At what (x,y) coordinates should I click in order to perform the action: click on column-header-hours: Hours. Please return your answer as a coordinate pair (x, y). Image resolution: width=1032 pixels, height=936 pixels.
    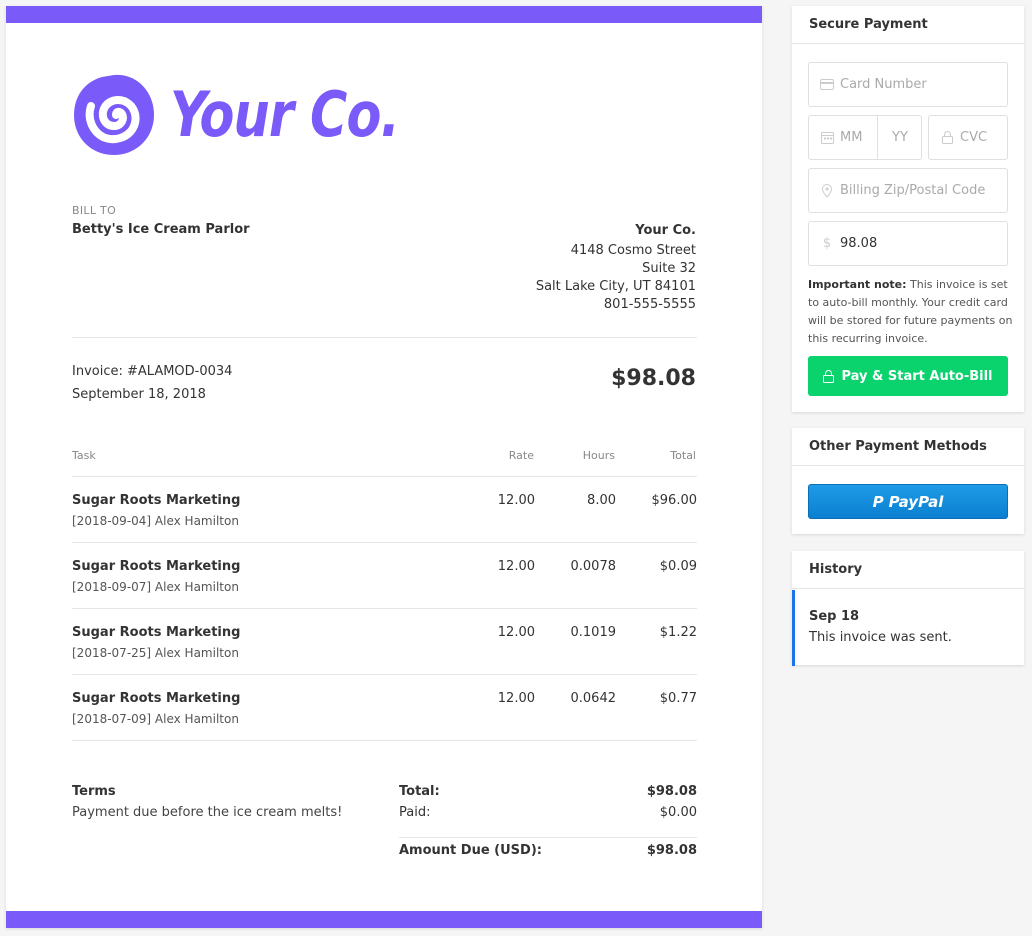
    Looking at the image, I should click on (598, 455).